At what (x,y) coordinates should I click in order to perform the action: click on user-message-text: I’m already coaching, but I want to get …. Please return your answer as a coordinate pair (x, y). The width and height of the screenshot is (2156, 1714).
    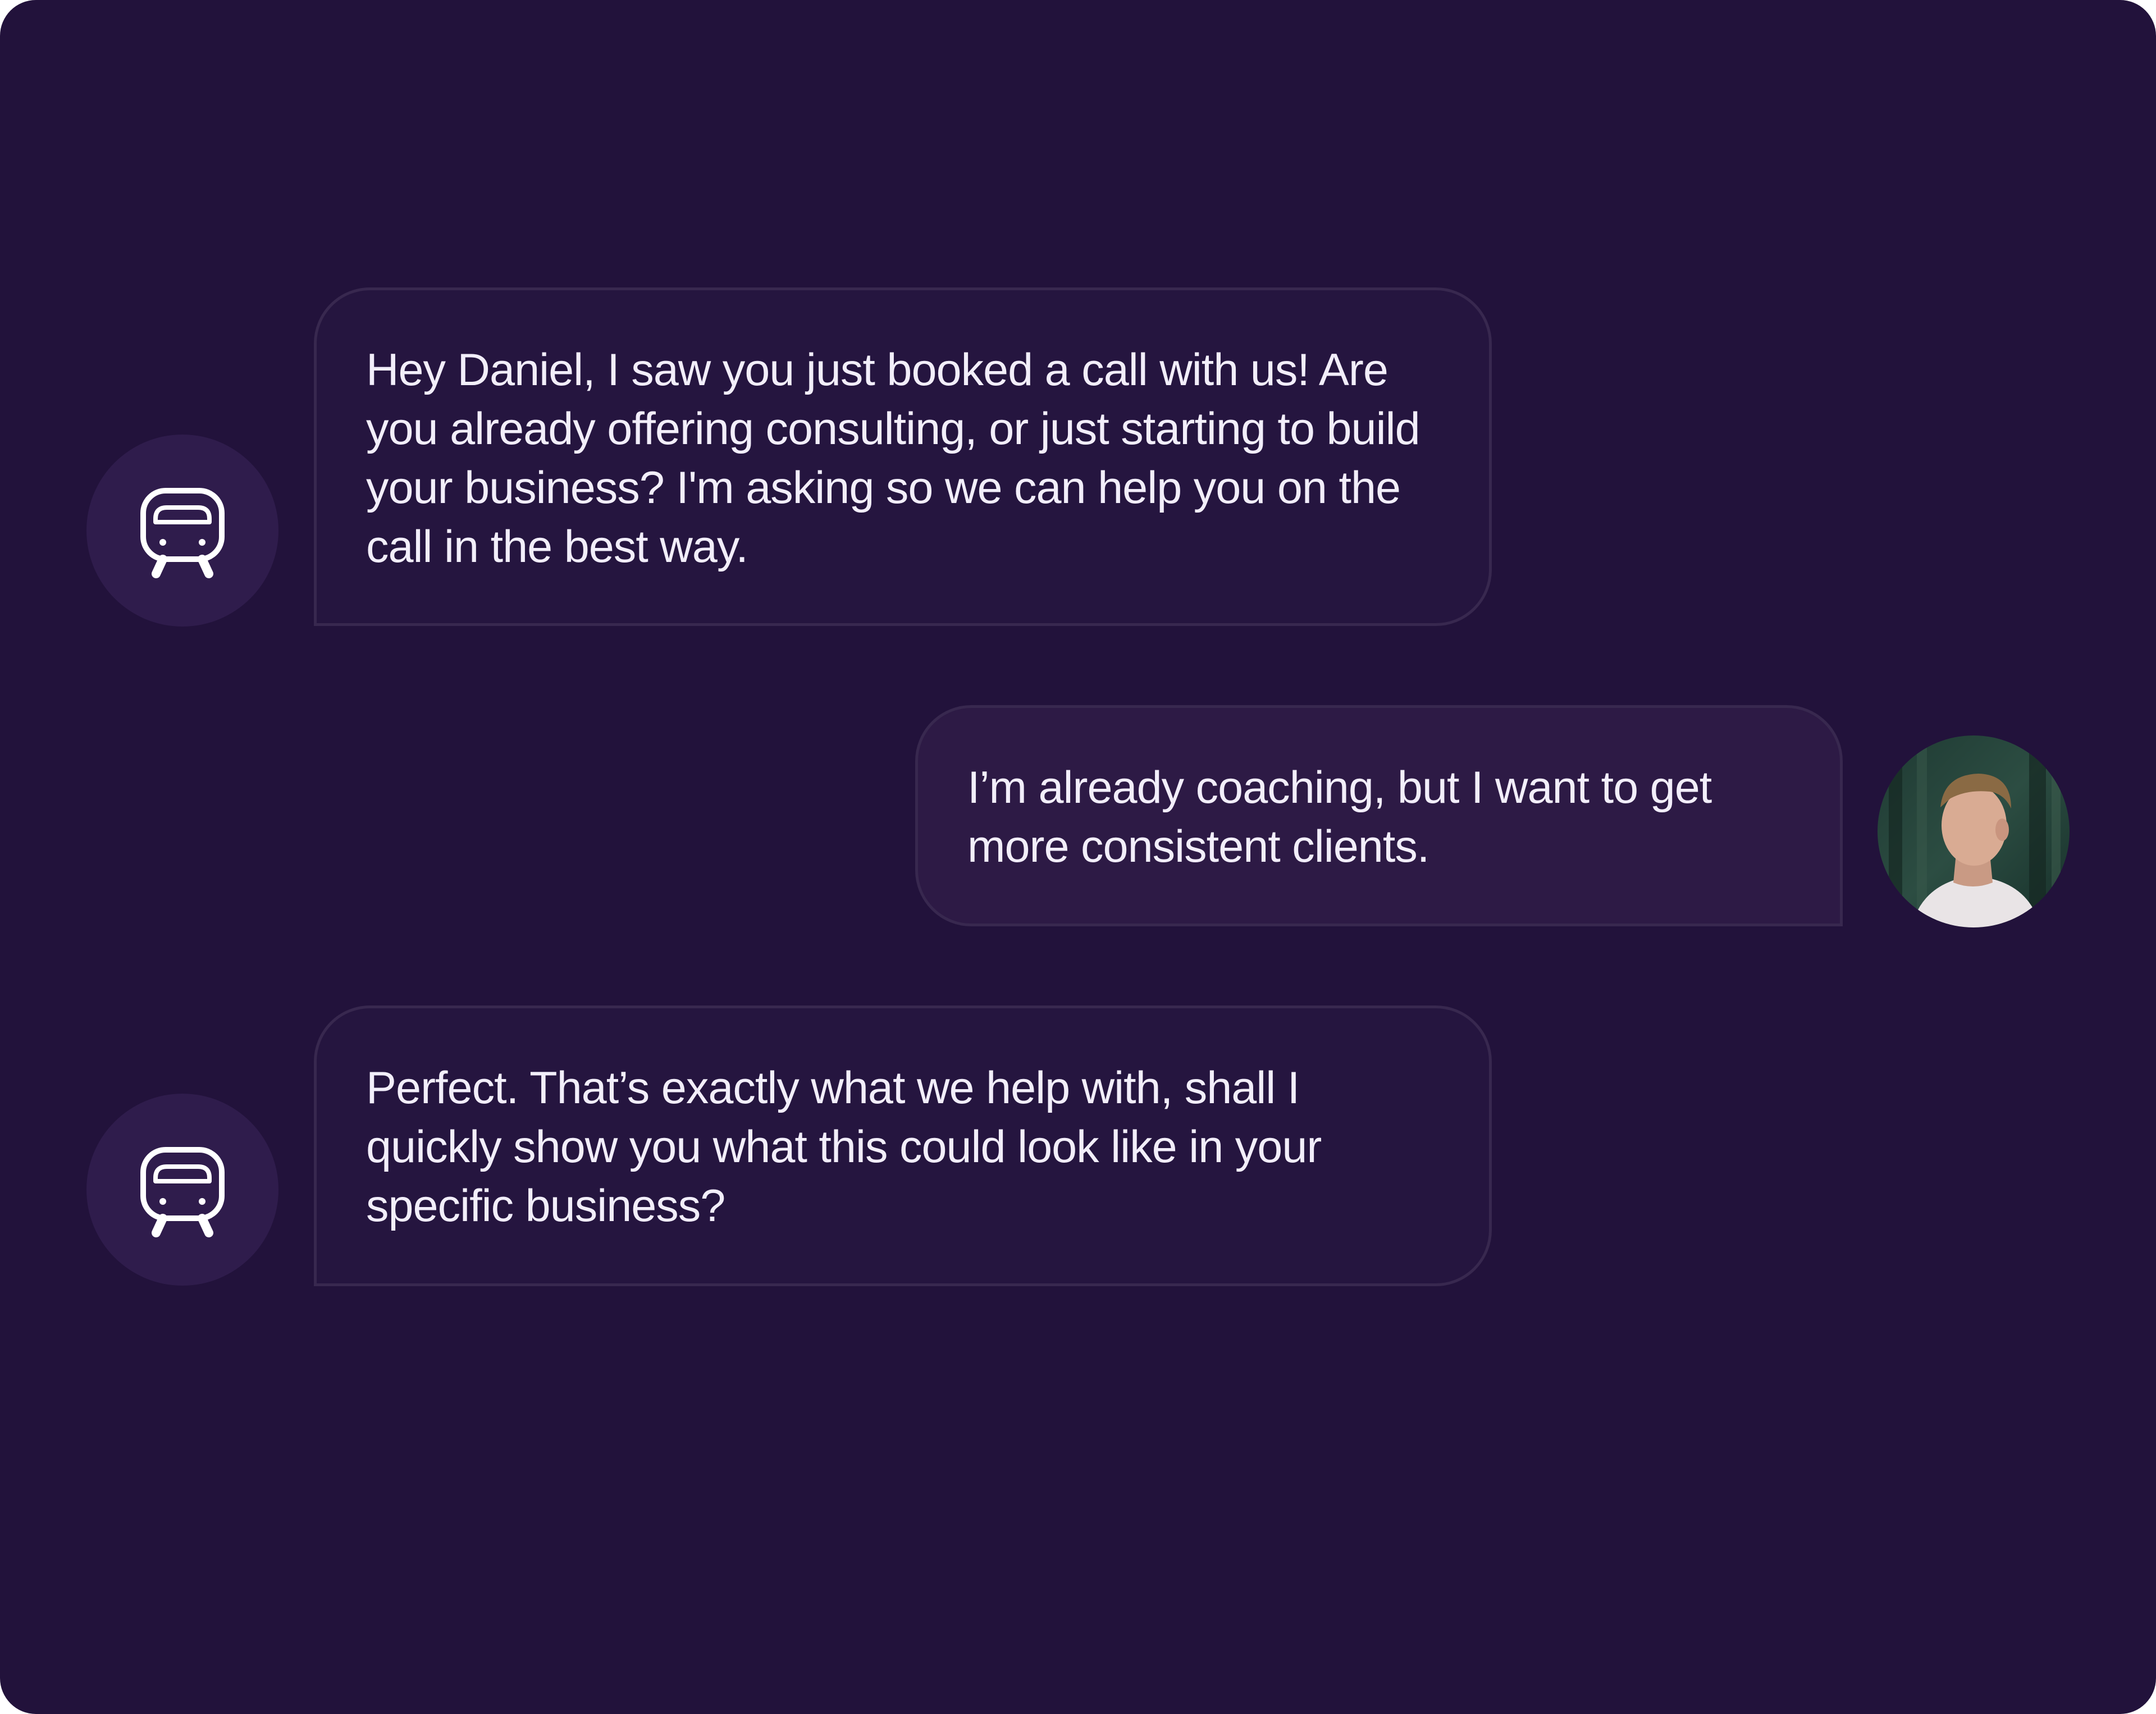
    Looking at the image, I should click on (1339, 817).